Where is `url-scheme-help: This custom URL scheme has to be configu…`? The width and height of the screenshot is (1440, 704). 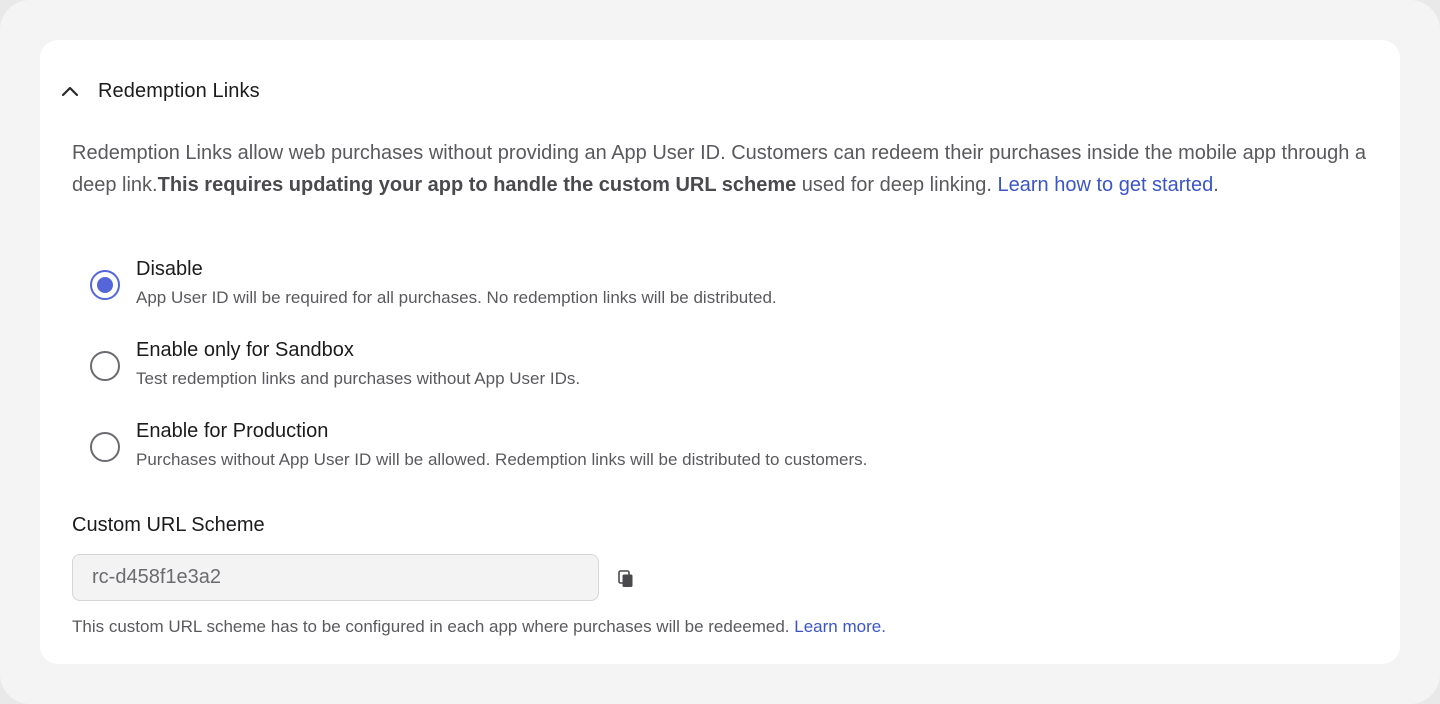 url-scheme-help: This custom URL scheme has to be configu… is located at coordinates (479, 627).